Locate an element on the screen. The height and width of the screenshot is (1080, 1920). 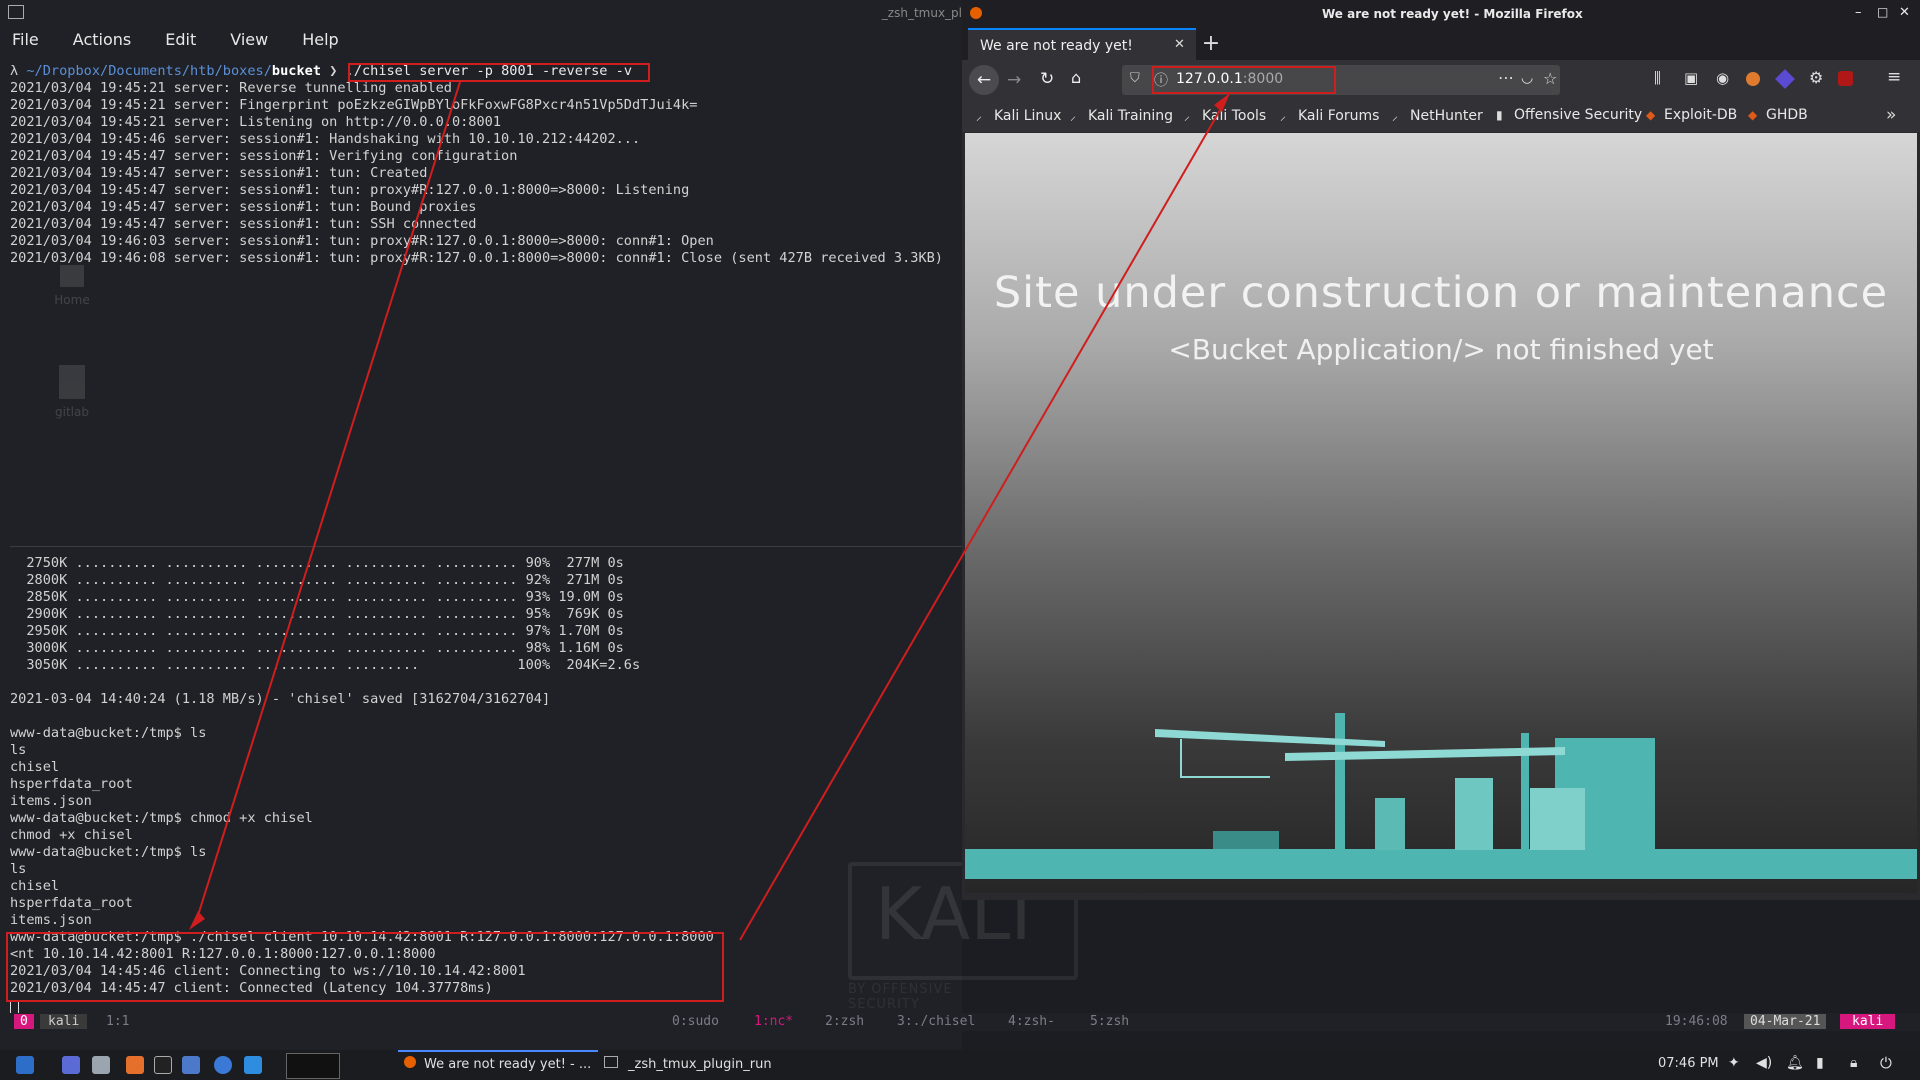
firefox-icon is located at coordinates (410, 1062).